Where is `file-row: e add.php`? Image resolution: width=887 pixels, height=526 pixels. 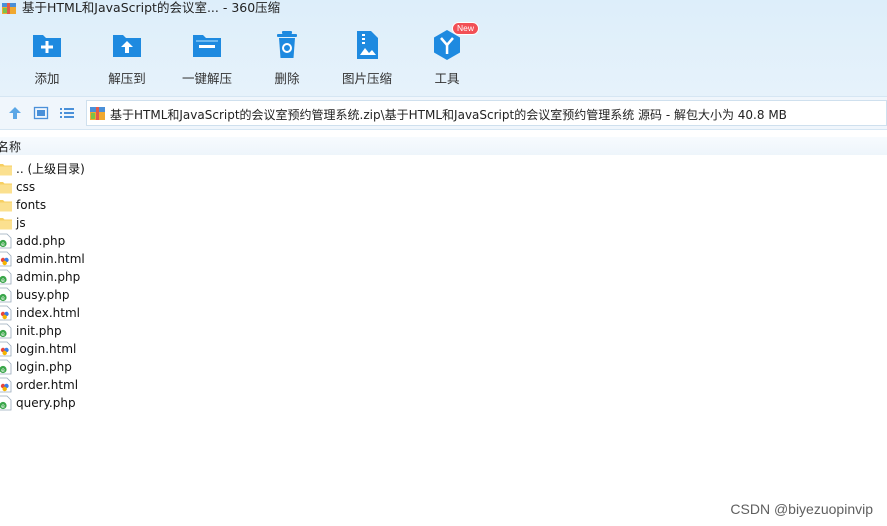
file-row: e add.php is located at coordinates (200, 241).